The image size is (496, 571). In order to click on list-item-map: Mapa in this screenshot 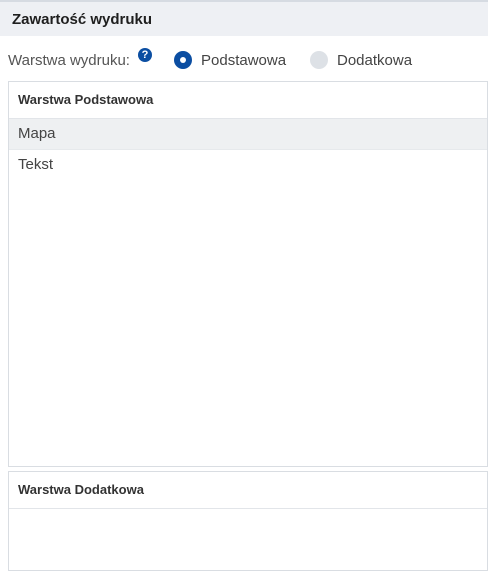, I will do `click(248, 134)`.